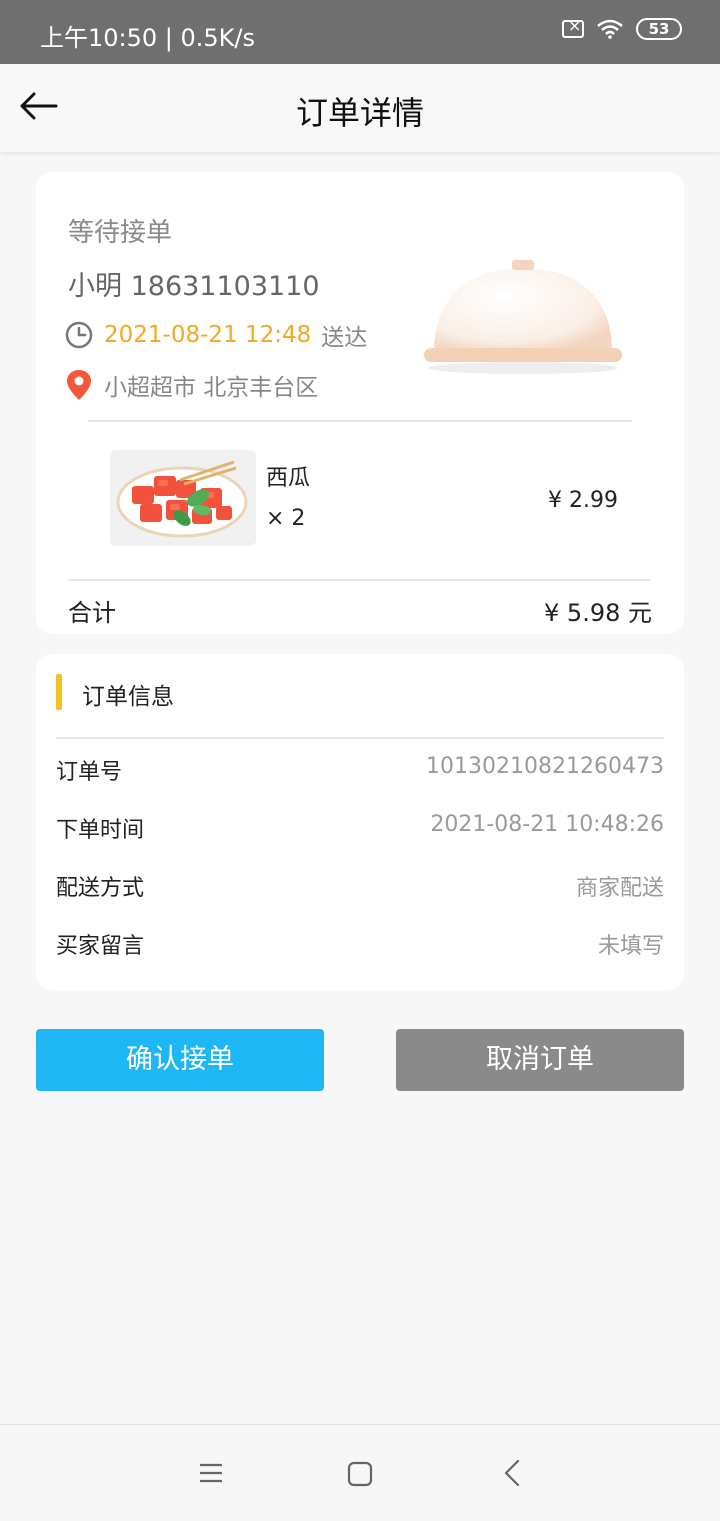 This screenshot has height=1521, width=720. Describe the element at coordinates (659, 29) in the screenshot. I see `battery-icon: 53` at that location.